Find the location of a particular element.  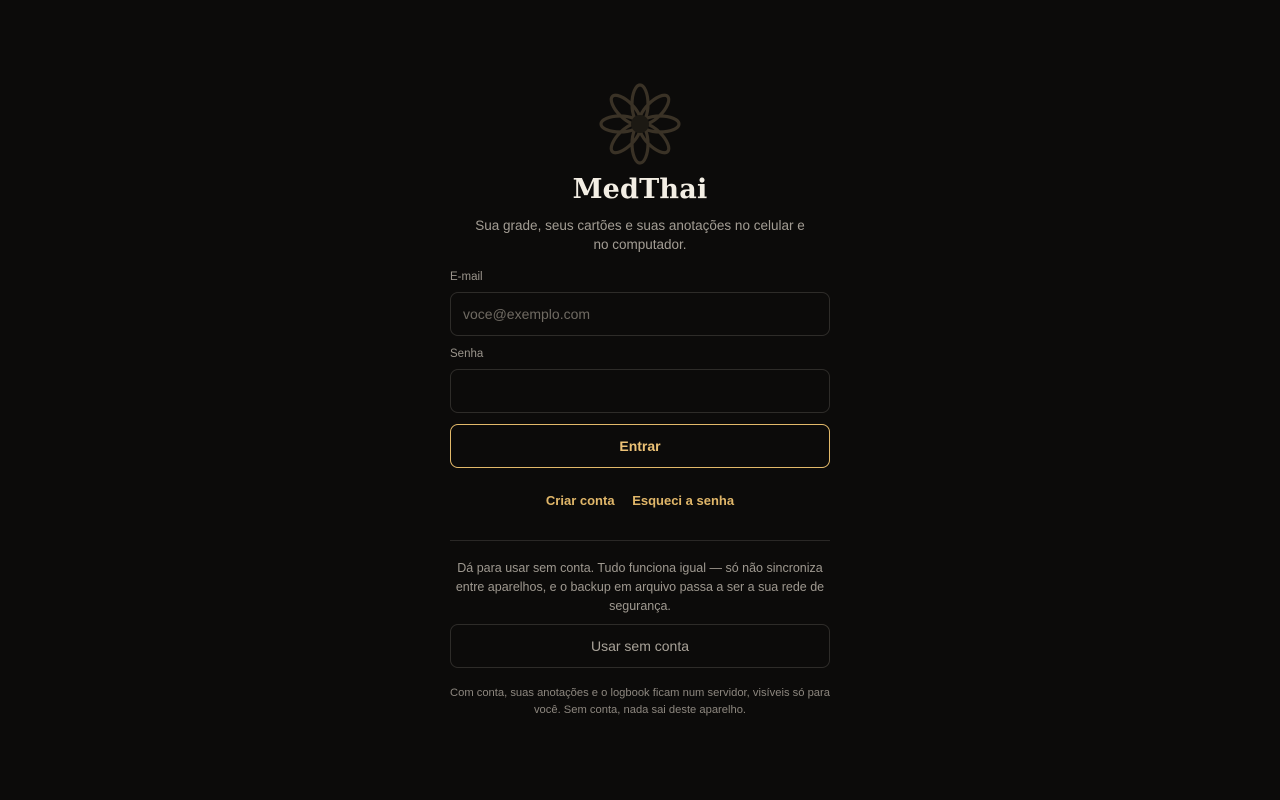

create-account-link: Criar conta is located at coordinates (580, 500).